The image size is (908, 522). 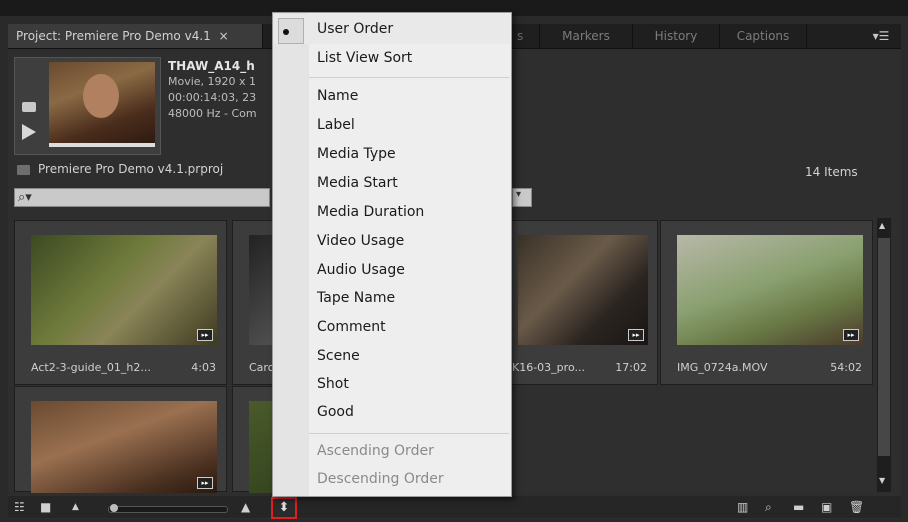 I want to click on clip-info-duration: 00:00:14:03, 23, so click(x=212, y=97).